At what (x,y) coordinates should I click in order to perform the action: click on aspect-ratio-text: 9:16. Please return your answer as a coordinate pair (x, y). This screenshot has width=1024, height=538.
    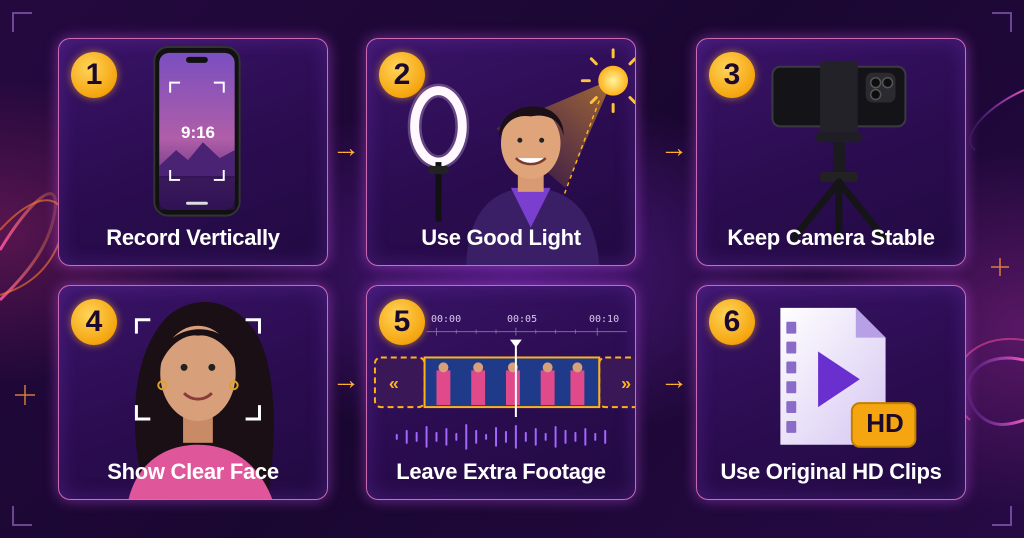
    Looking at the image, I should click on (198, 132).